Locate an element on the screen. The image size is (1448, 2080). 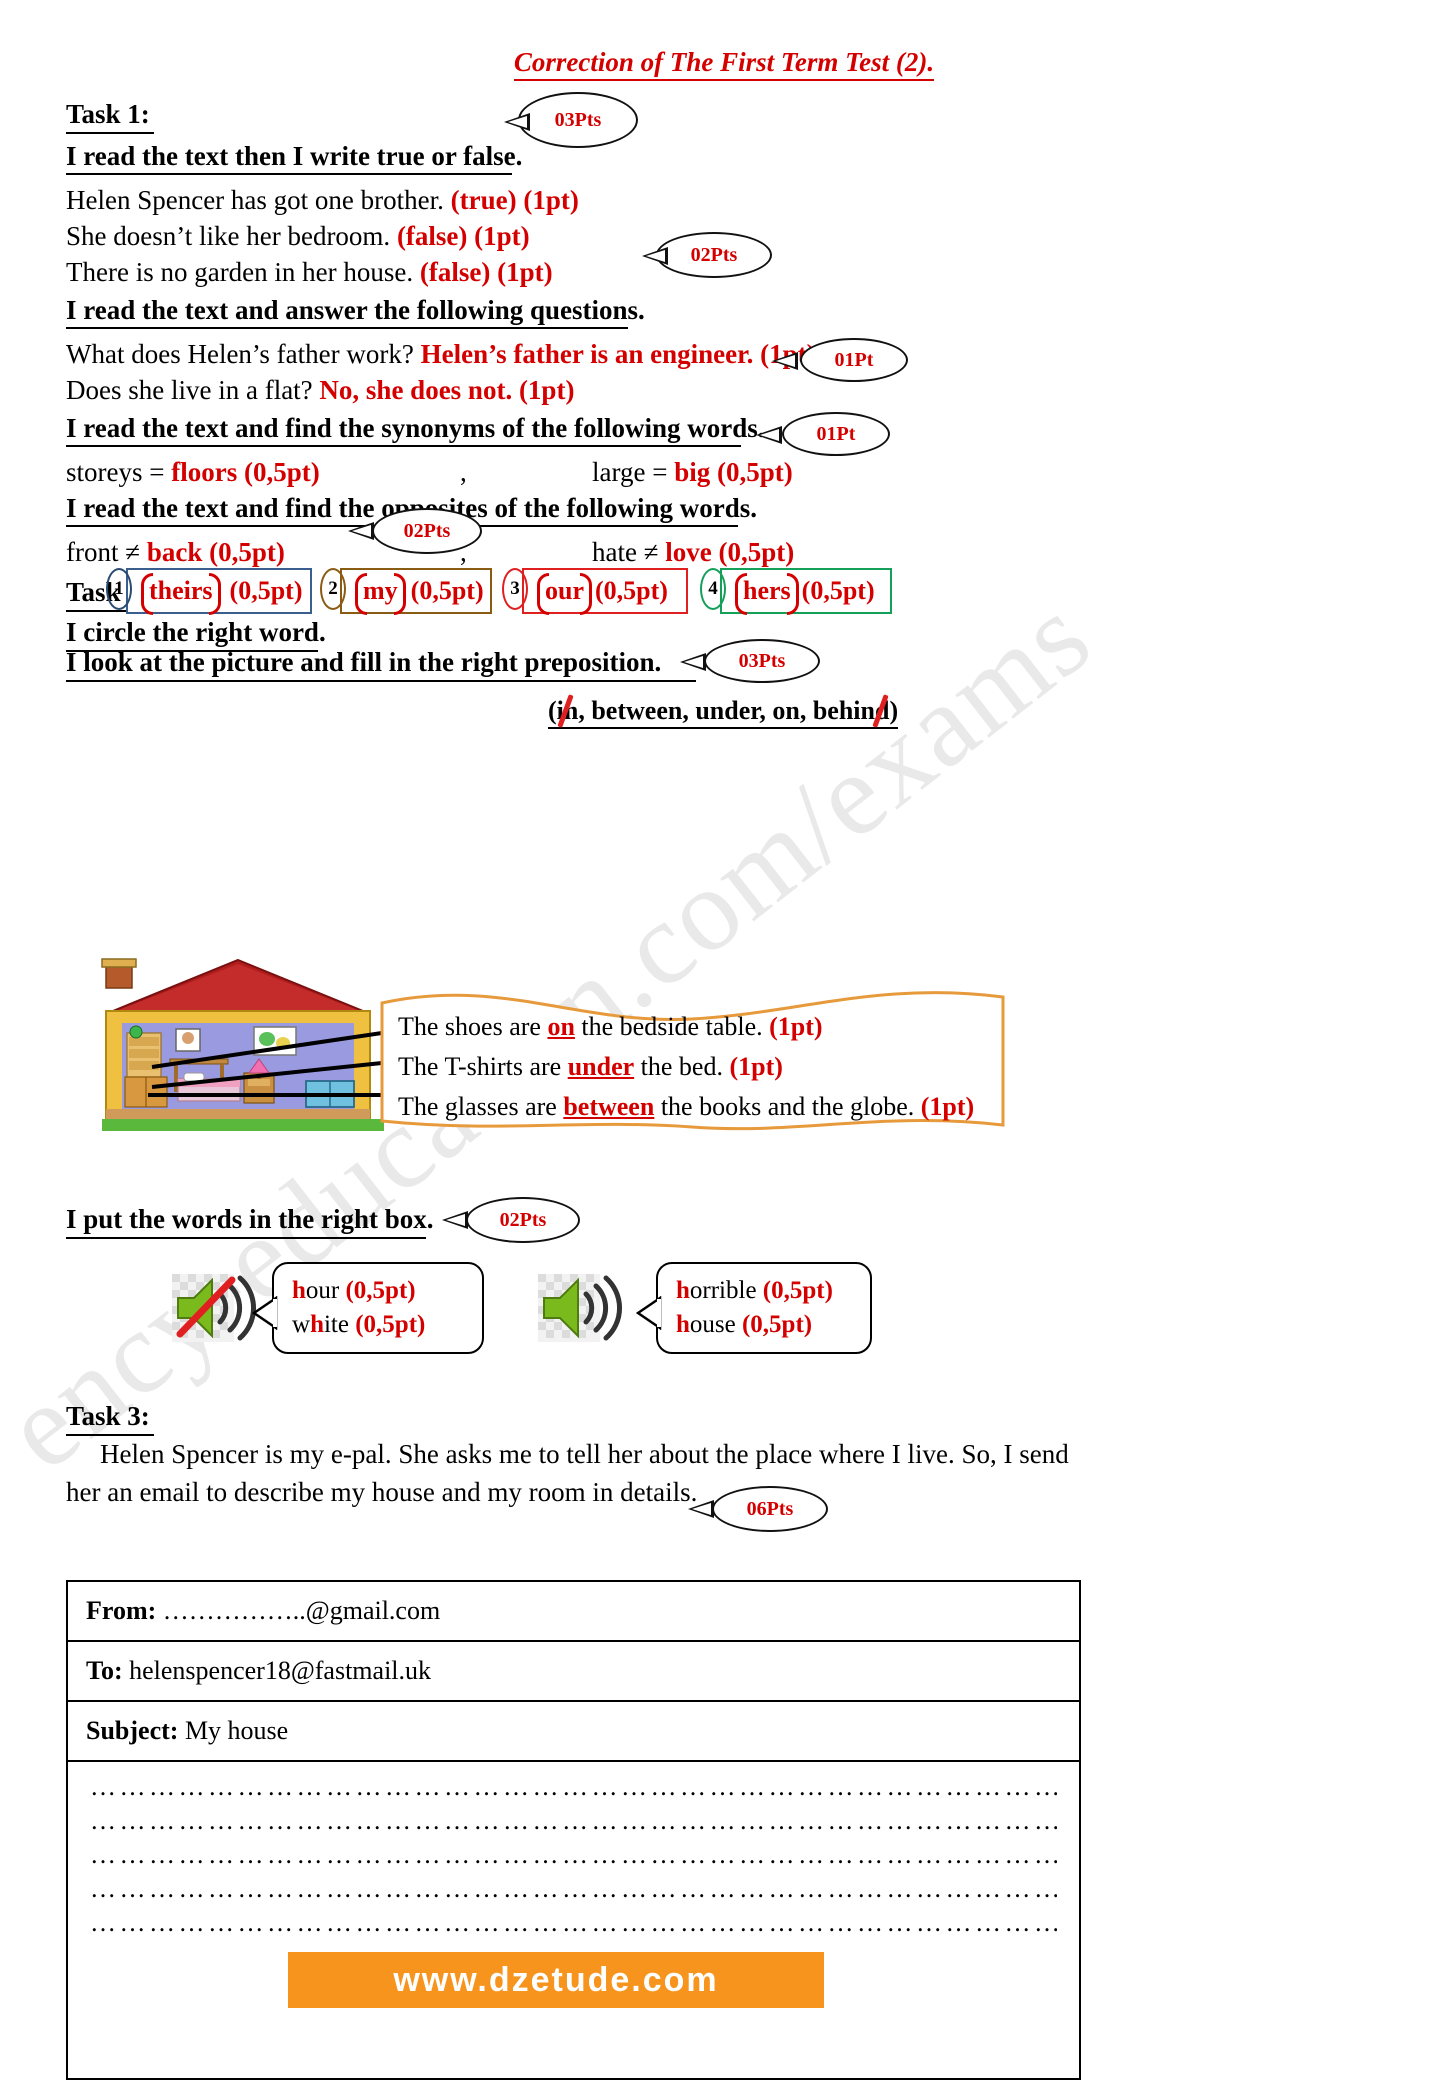
email-to-value: helenspencer18@fastmail.uk is located at coordinates (280, 1670).